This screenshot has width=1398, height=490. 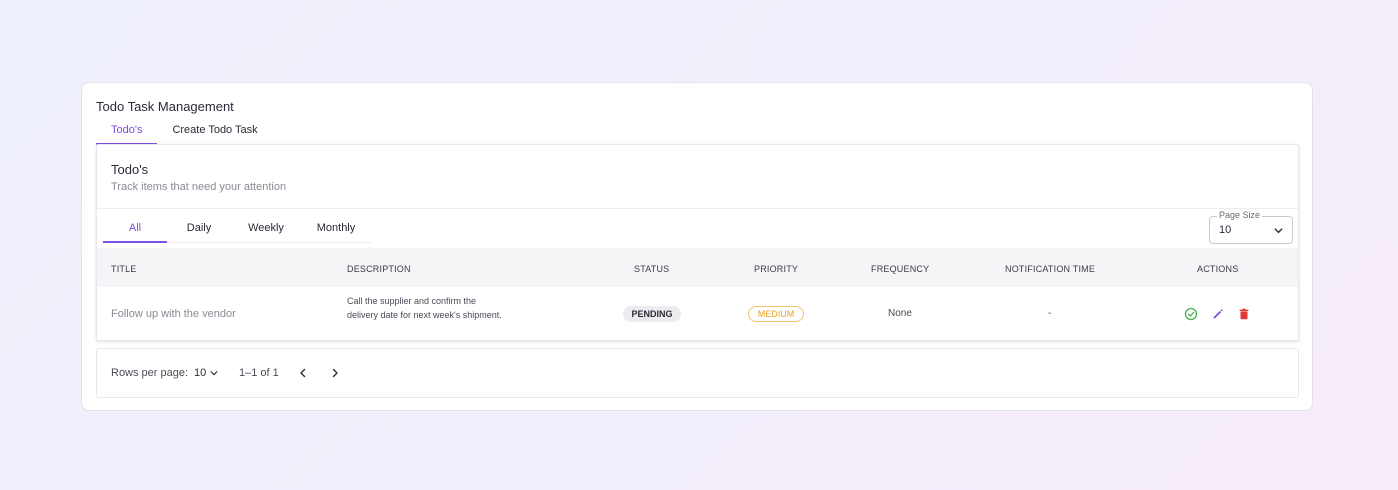 I want to click on row-frequency: None, so click(x=900, y=313).